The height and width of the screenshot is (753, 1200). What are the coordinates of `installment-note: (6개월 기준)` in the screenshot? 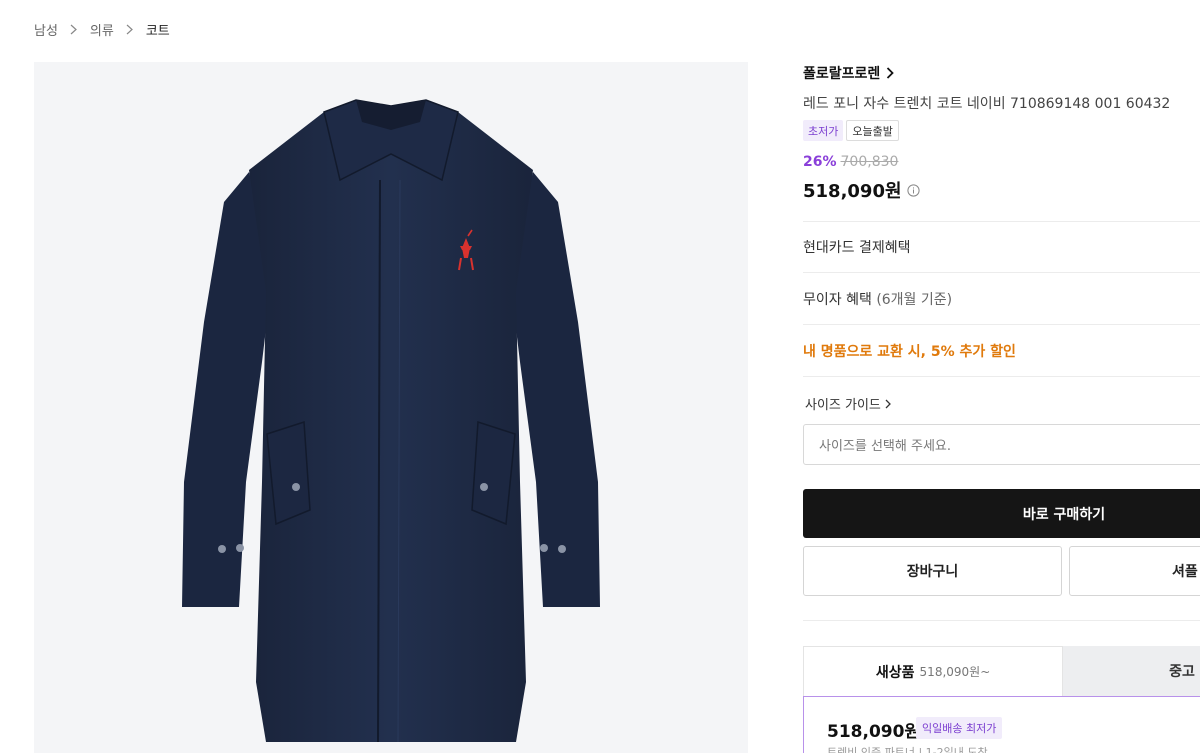 It's located at (914, 300).